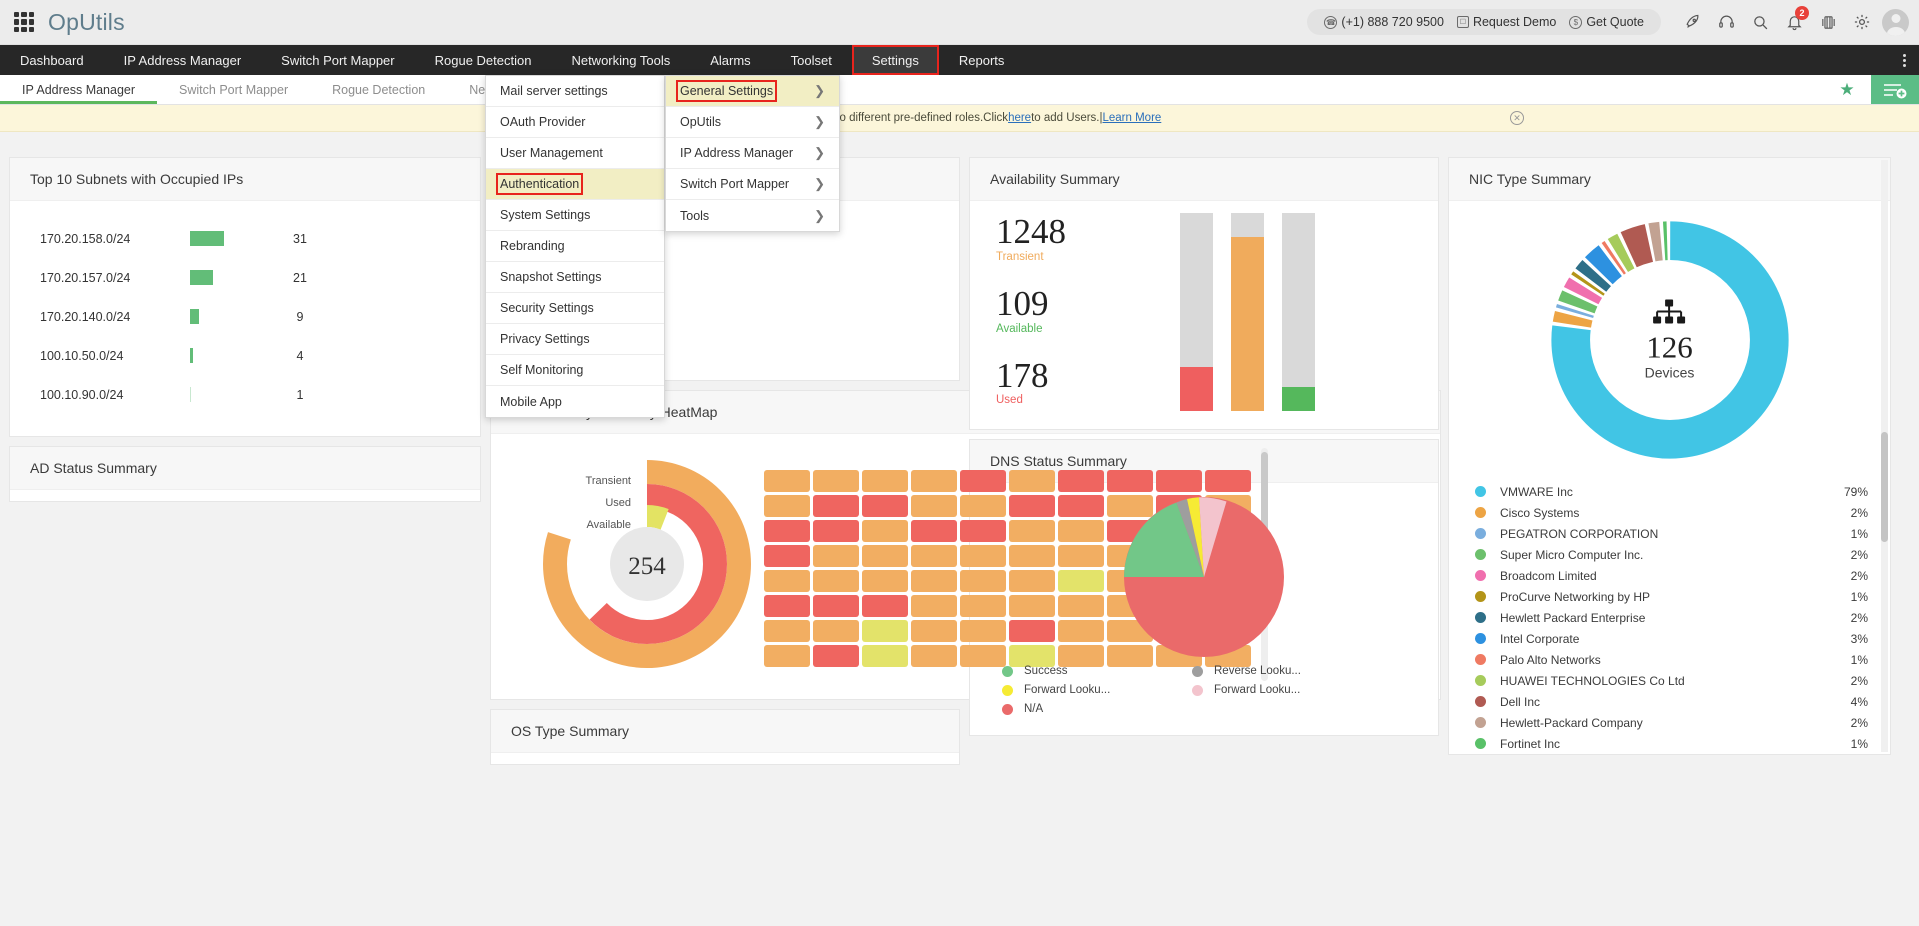 The width and height of the screenshot is (1919, 926). What do you see at coordinates (1669, 575) in the screenshot?
I see `list-item: Broadcom Limited 2%` at bounding box center [1669, 575].